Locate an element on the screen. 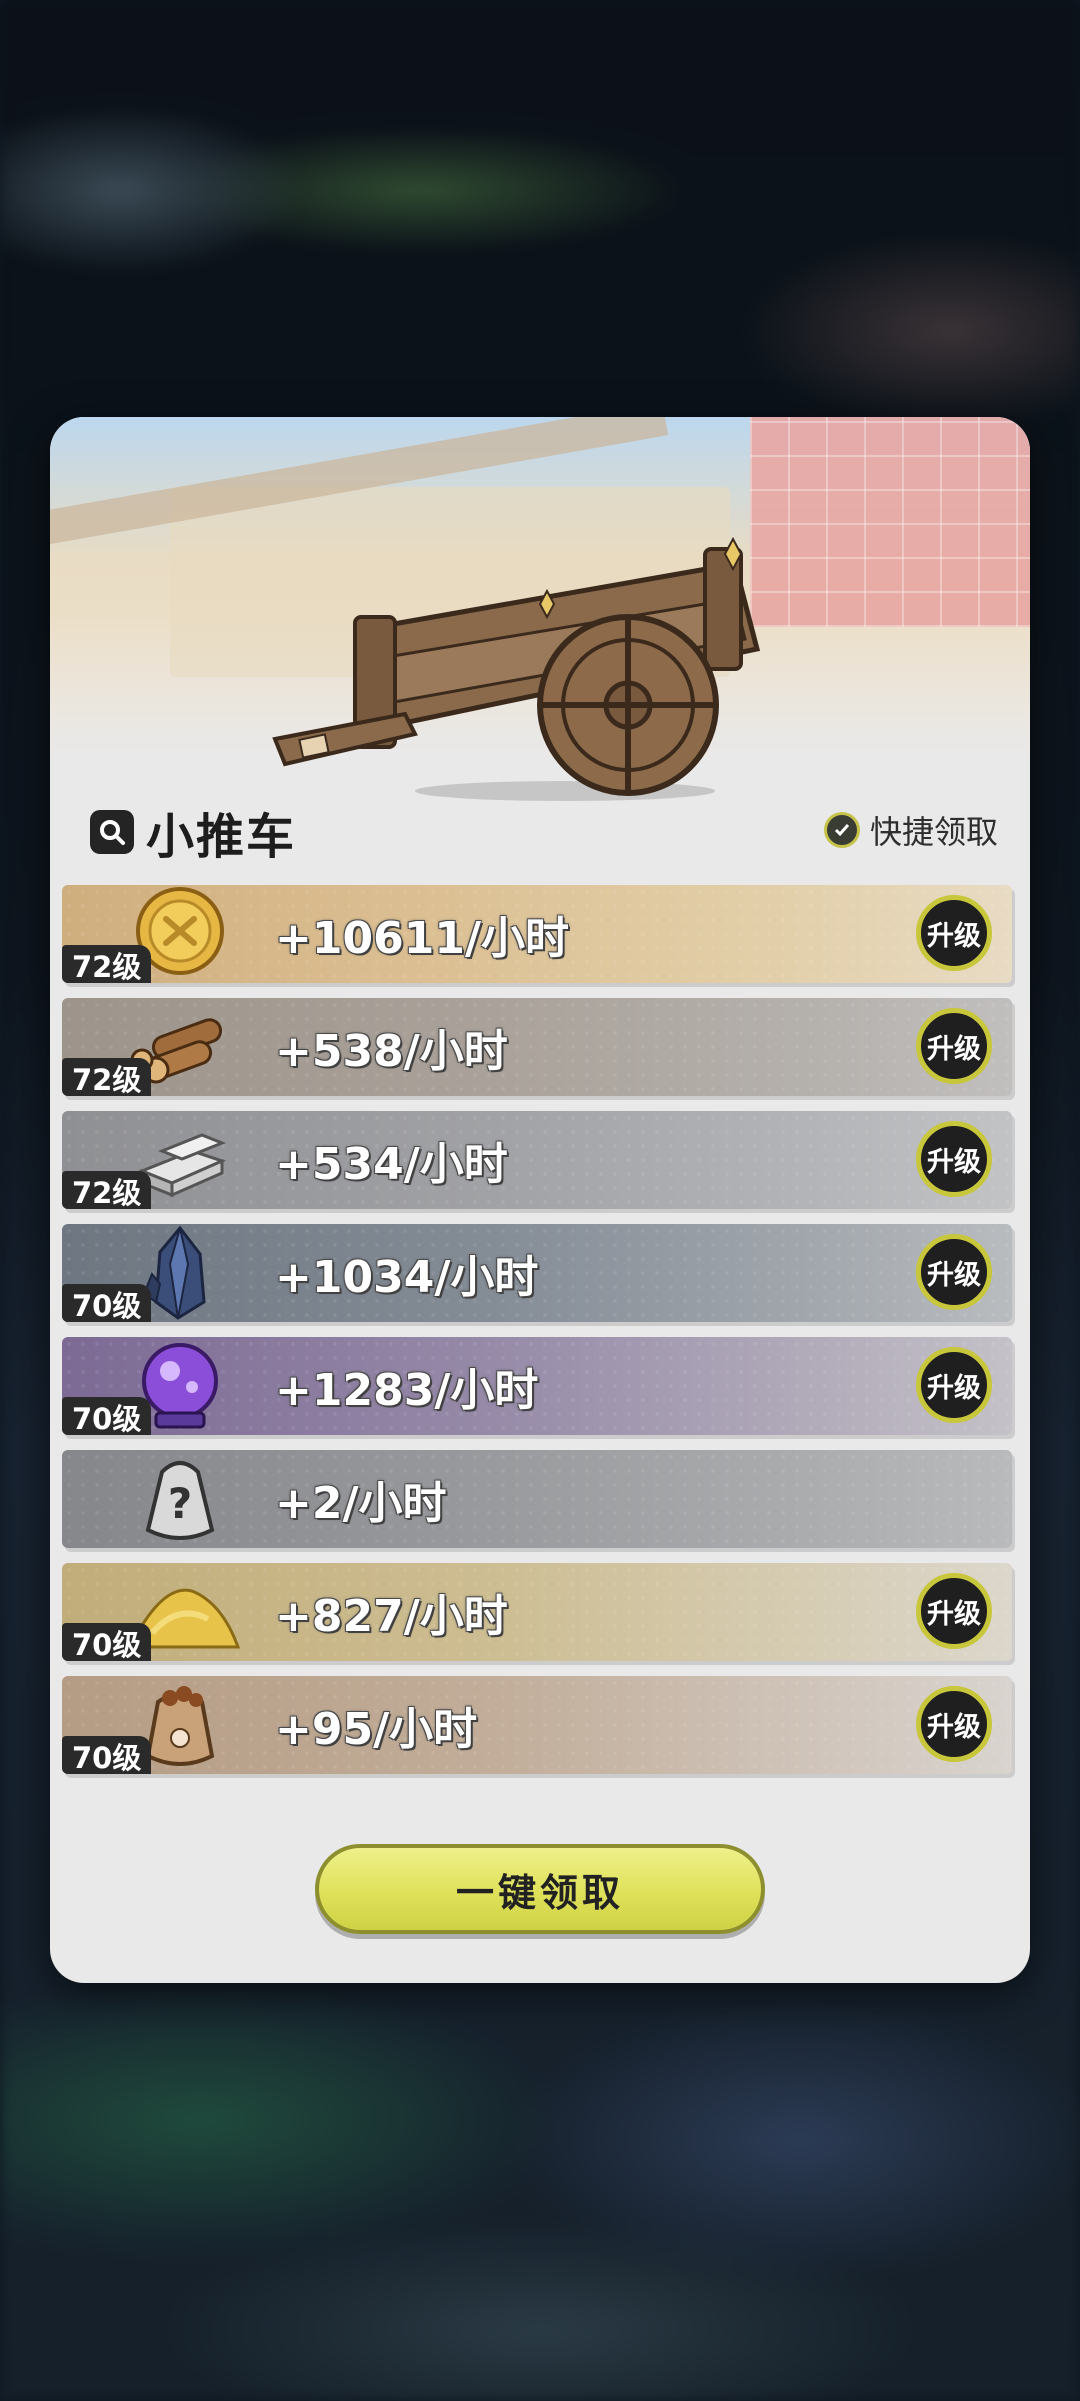 The height and width of the screenshot is (2401, 1080). resource-row: 72级 +534/小时 升级 is located at coordinates (537, 1160).